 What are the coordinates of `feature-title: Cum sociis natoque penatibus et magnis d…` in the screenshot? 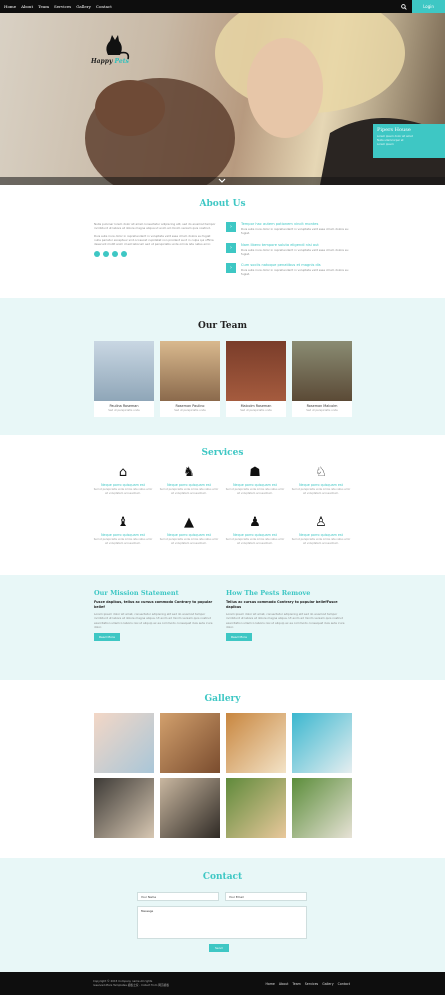 It's located at (298, 265).